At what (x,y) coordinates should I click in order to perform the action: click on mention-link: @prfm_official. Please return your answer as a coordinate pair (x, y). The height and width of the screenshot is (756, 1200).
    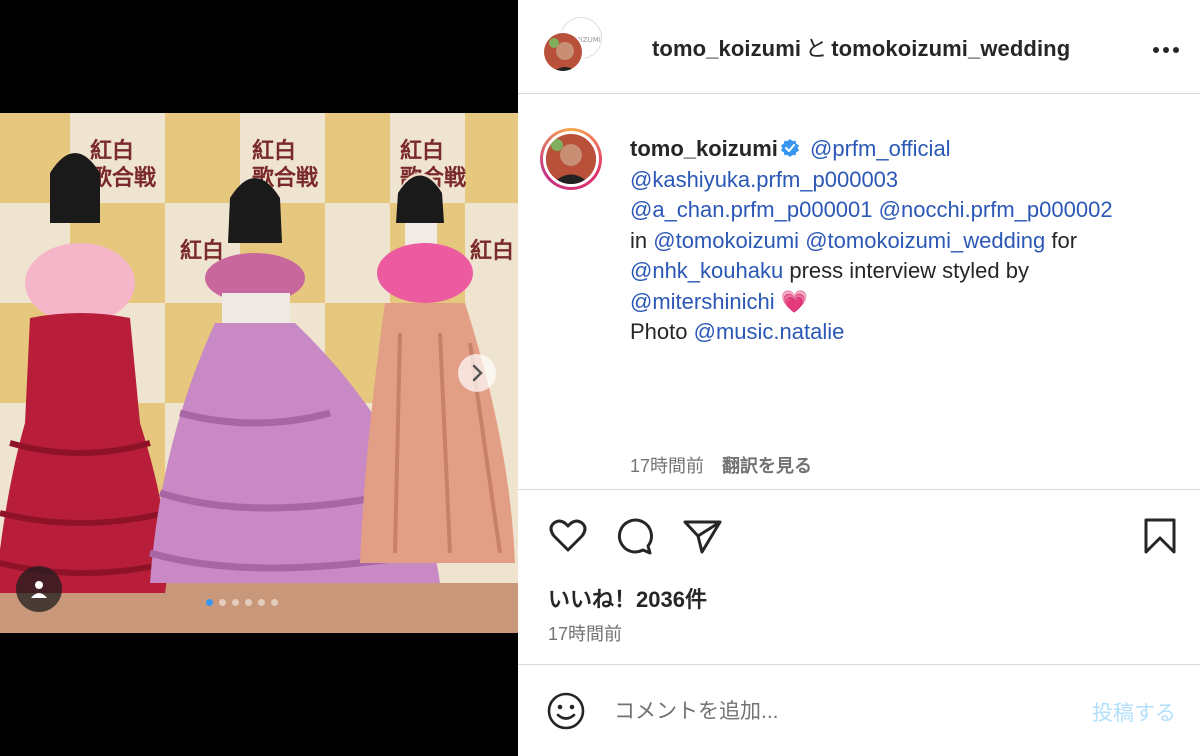
    Looking at the image, I should click on (880, 148).